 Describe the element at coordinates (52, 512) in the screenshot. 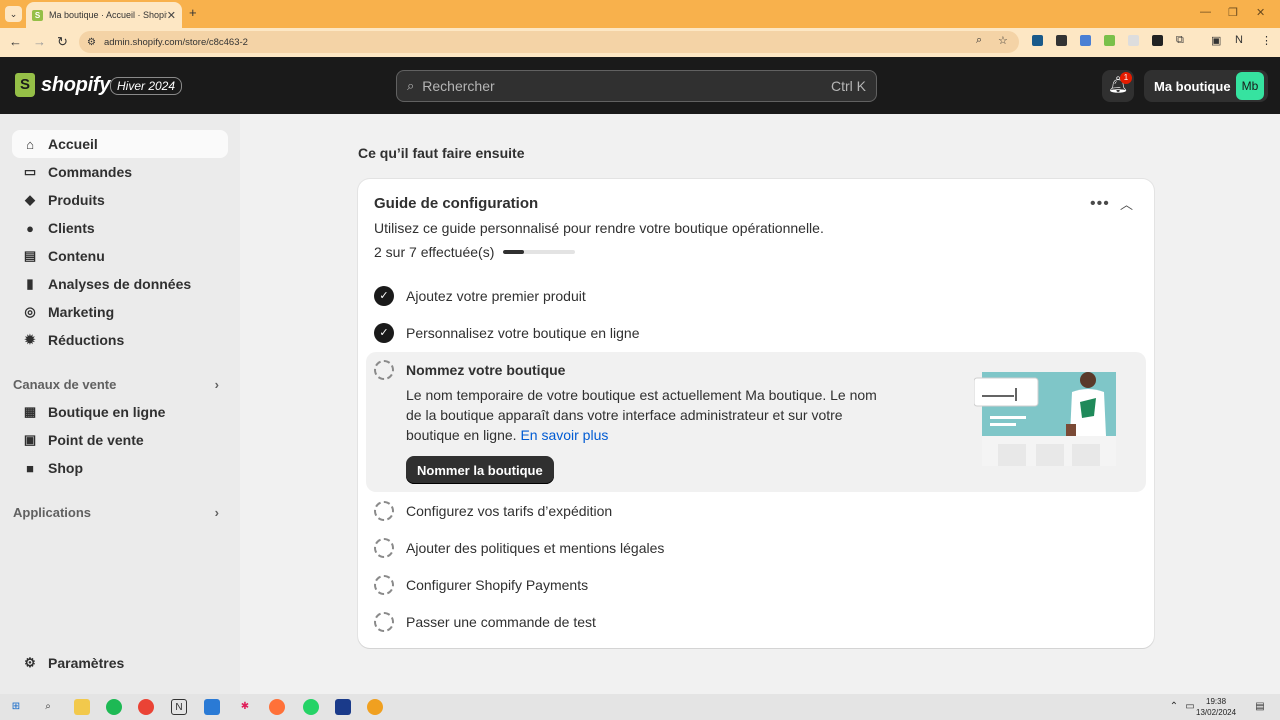

I see `section-label: Applications` at that location.